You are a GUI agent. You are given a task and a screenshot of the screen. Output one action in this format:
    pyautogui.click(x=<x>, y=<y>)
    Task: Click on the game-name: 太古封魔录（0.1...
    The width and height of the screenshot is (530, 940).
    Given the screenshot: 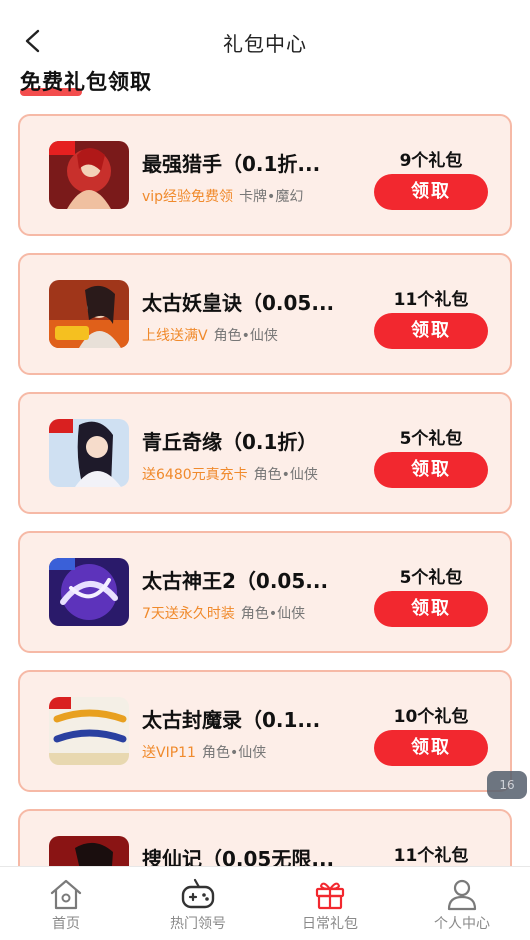 What is the action you would take?
    pyautogui.click(x=231, y=720)
    